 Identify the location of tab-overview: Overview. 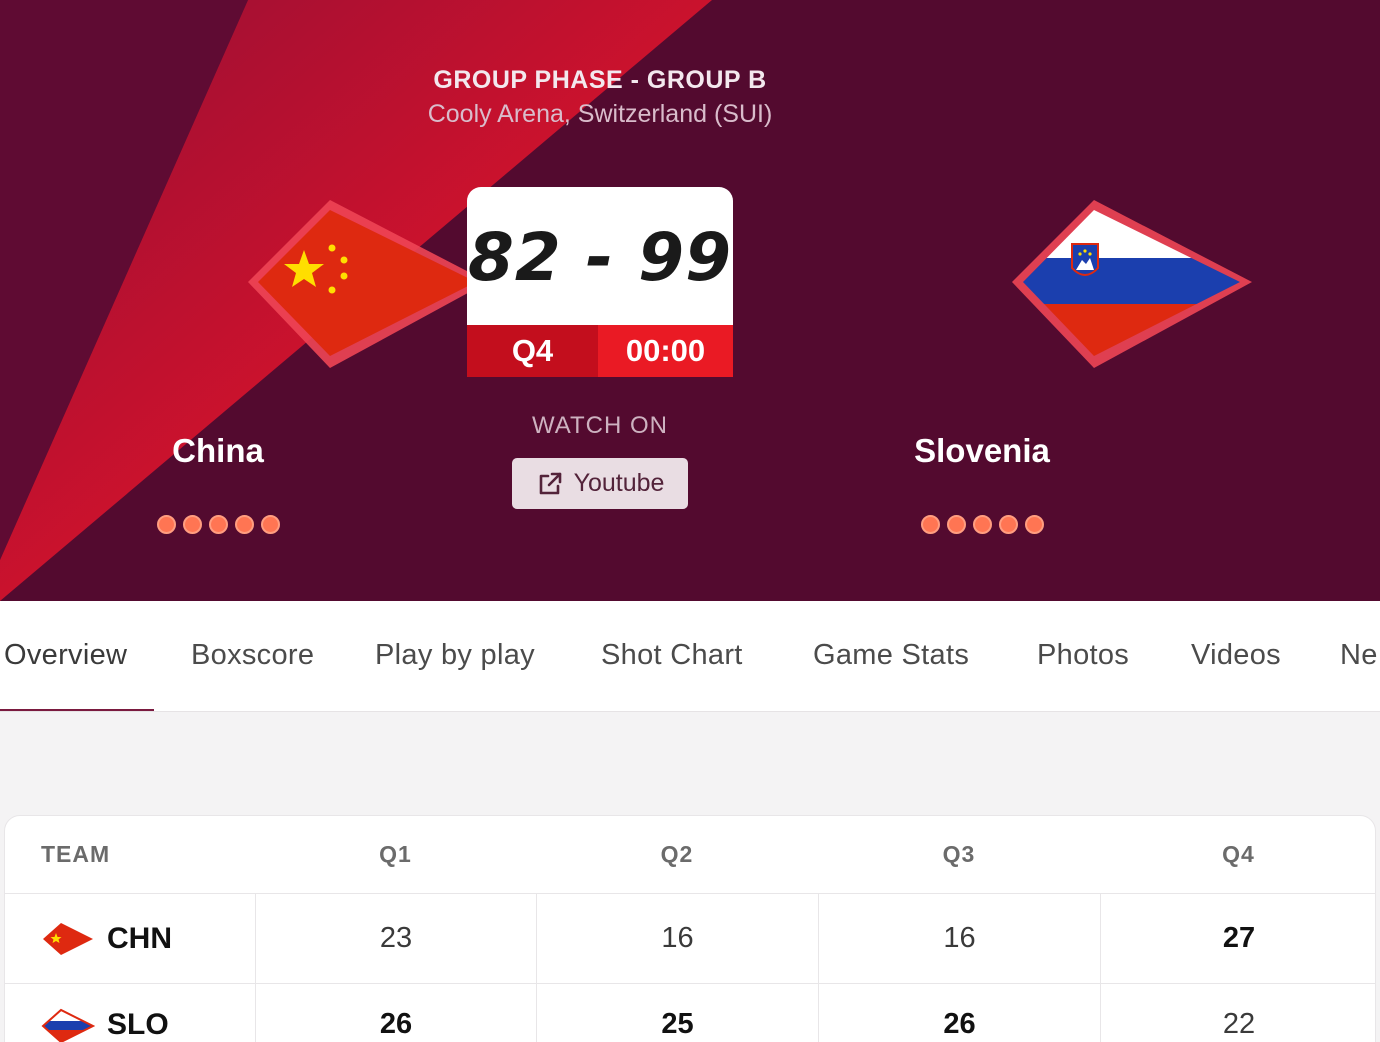
(65, 655).